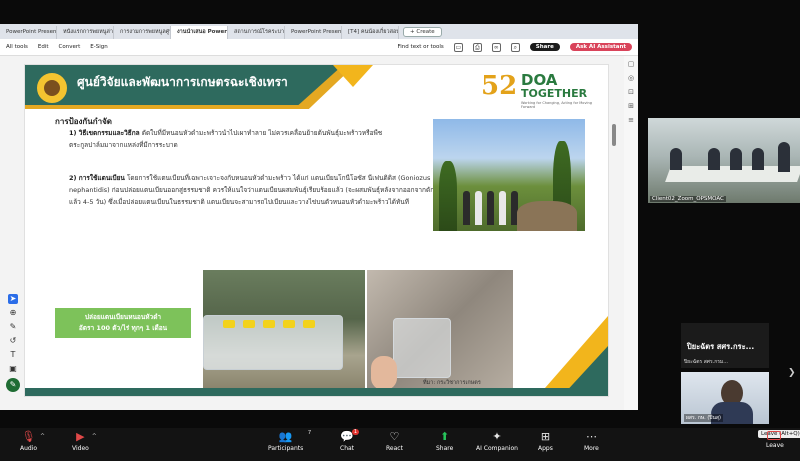 The height and width of the screenshot is (461, 800). Describe the element at coordinates (52, 88) in the screenshot. I see `doa-seal-logo` at that location.